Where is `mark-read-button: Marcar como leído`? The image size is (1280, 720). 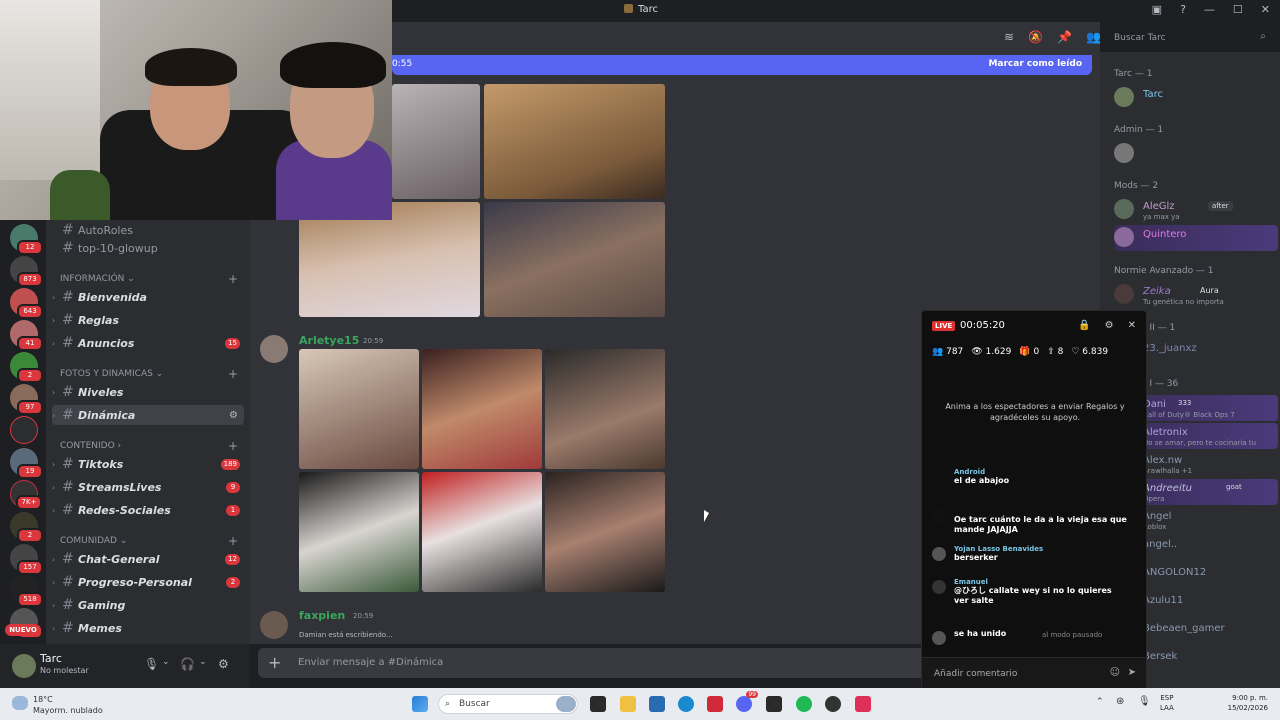
mark-read-button: Marcar como leído is located at coordinates (1035, 64).